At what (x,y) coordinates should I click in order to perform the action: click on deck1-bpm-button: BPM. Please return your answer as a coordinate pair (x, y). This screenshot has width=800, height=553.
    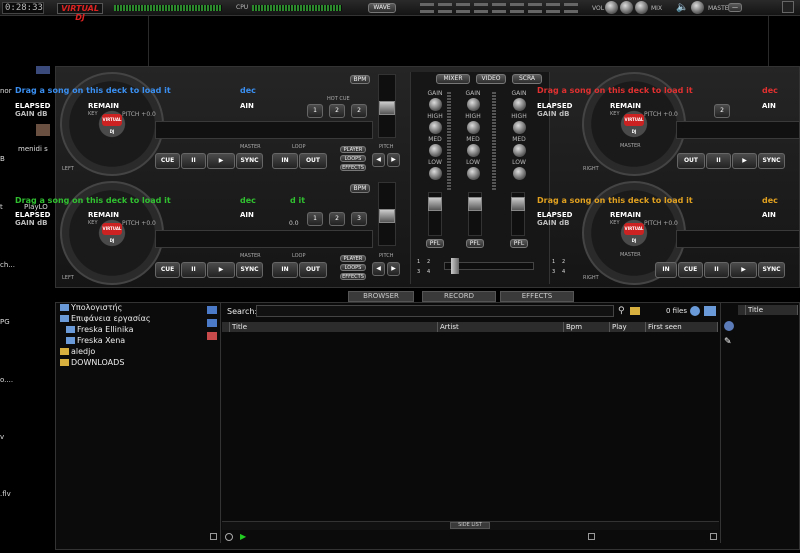
    Looking at the image, I should click on (360, 79).